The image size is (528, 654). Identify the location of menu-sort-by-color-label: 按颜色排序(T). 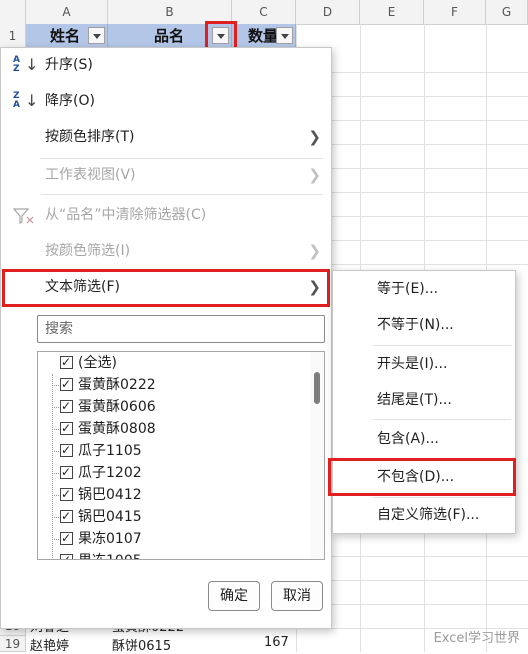
(90, 137).